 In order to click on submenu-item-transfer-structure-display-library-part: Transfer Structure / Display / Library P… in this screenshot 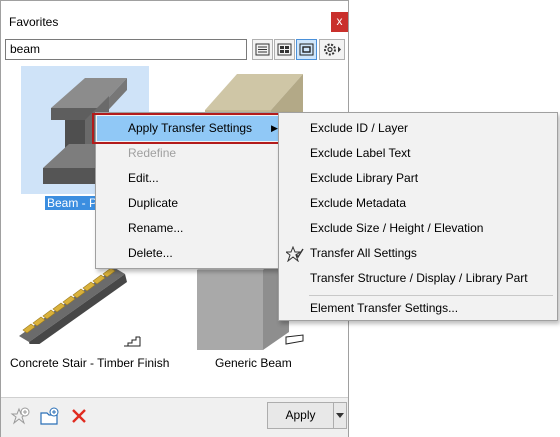, I will do `click(417, 278)`.